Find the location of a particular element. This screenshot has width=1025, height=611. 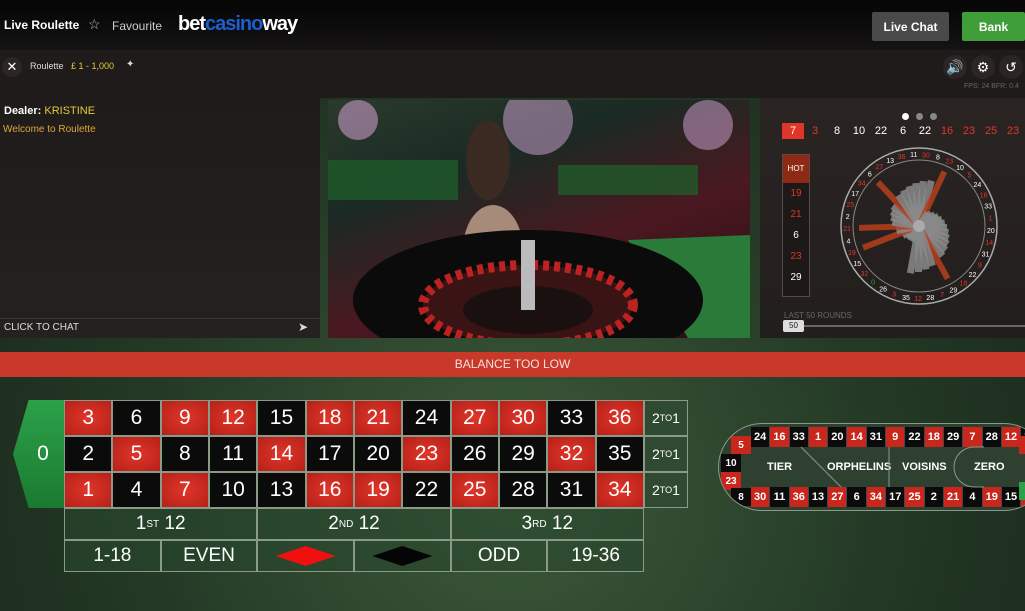

wheel-number: 5 is located at coordinates (969, 176).